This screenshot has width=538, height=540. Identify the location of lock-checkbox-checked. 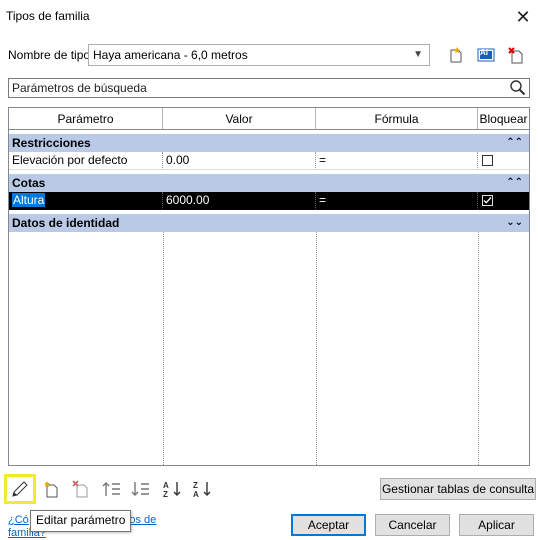
(487, 200).